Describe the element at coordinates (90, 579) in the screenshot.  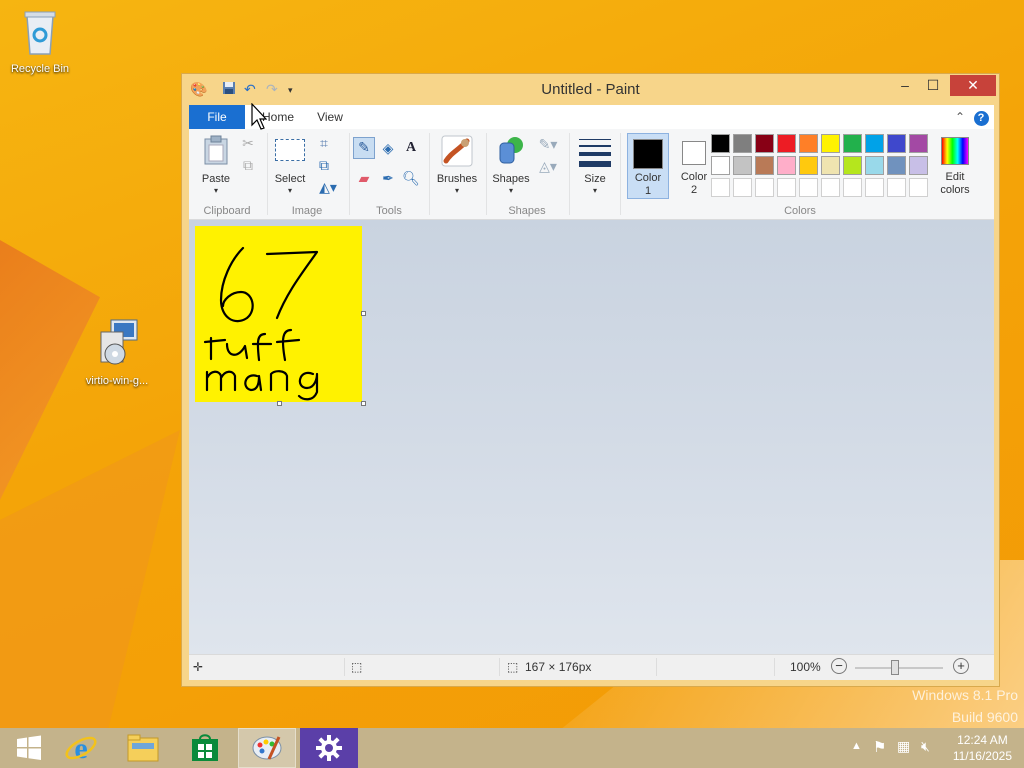
I see `wallpaper-shape` at that location.